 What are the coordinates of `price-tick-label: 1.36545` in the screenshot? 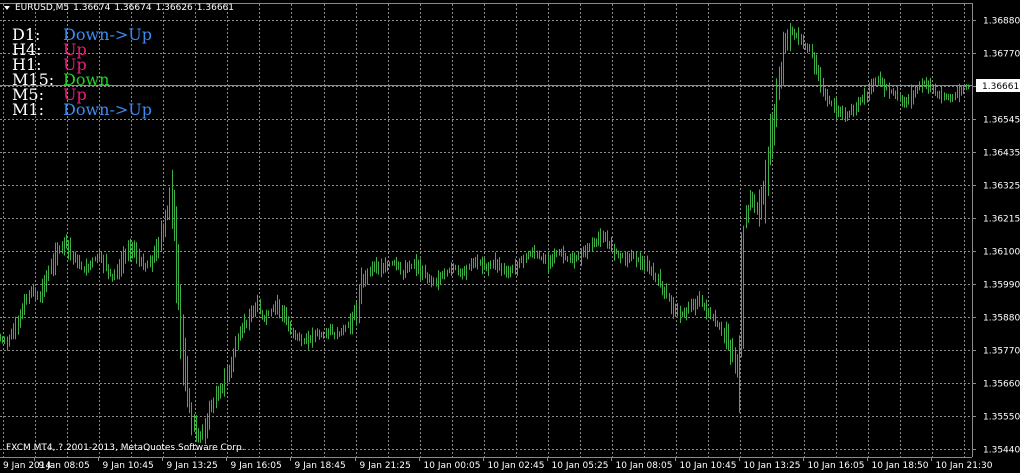 It's located at (1001, 121).